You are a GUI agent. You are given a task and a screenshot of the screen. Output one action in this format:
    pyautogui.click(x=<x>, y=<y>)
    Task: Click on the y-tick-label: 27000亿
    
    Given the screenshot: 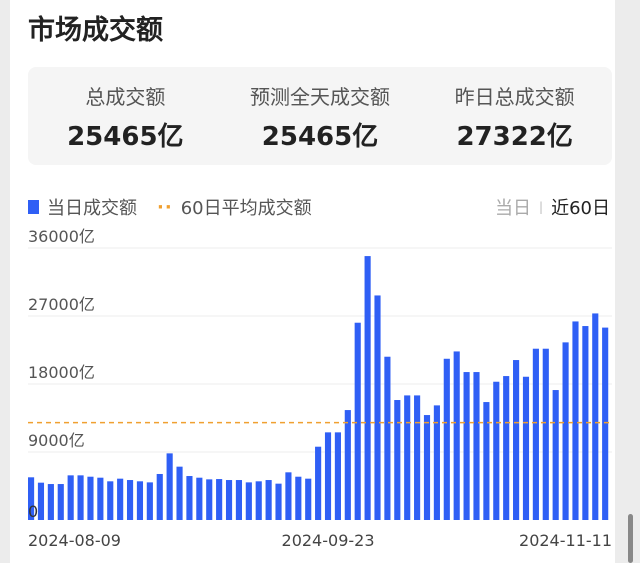 What is the action you would take?
    pyautogui.click(x=61, y=304)
    